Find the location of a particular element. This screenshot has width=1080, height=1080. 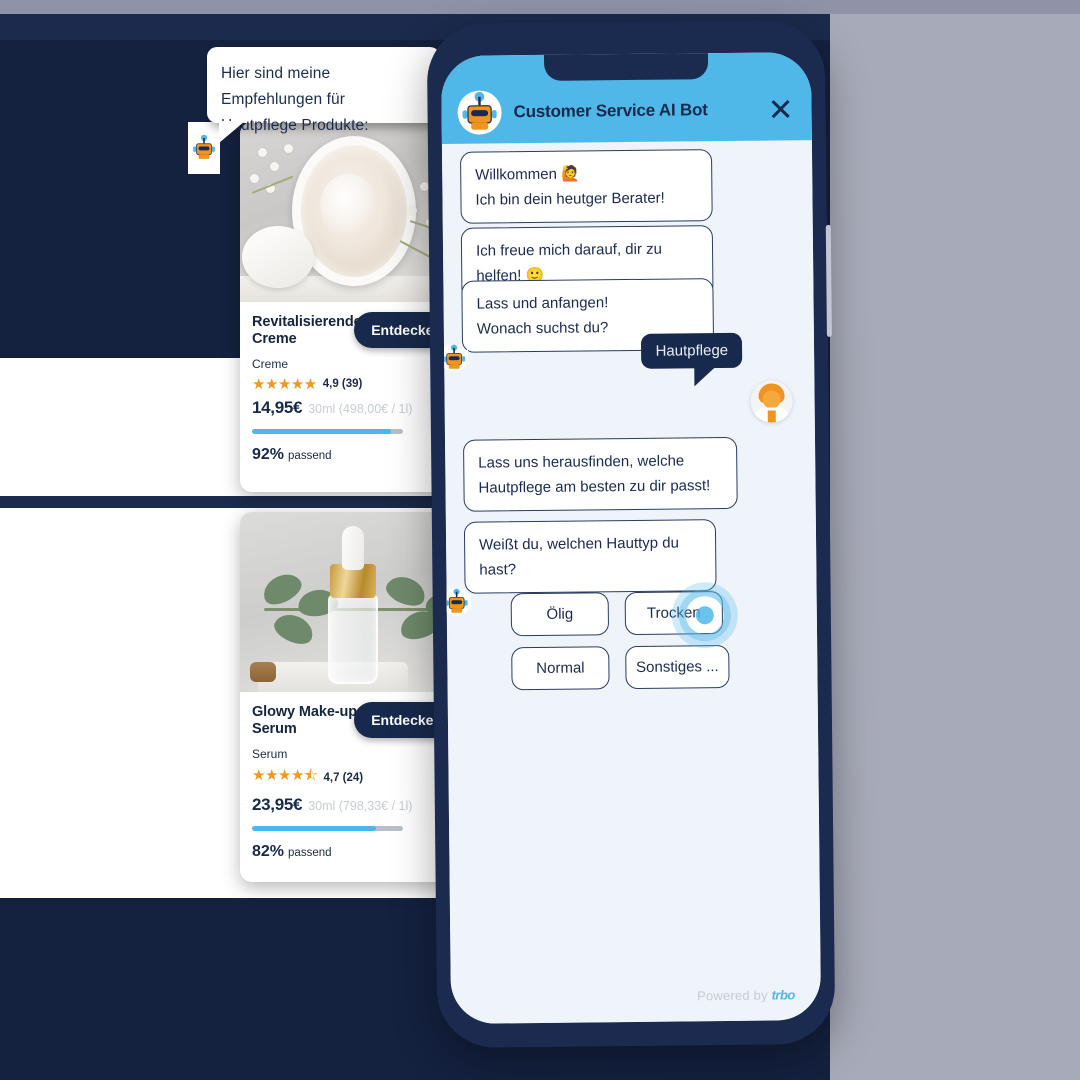

star-rating-icon: ★★★★★ is located at coordinates (284, 384).